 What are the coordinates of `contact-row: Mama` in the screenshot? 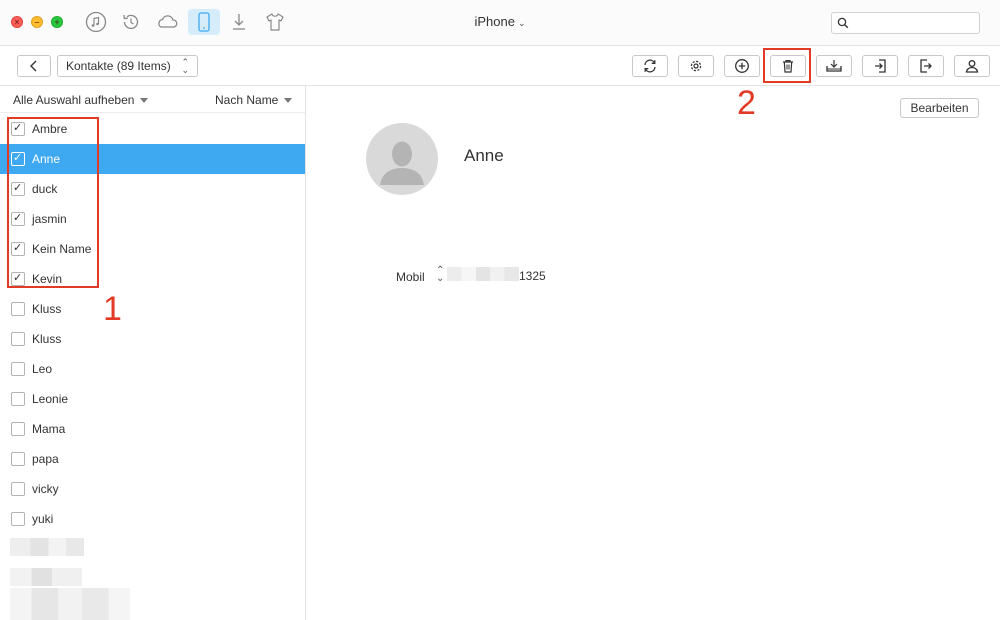 It's located at (152, 429).